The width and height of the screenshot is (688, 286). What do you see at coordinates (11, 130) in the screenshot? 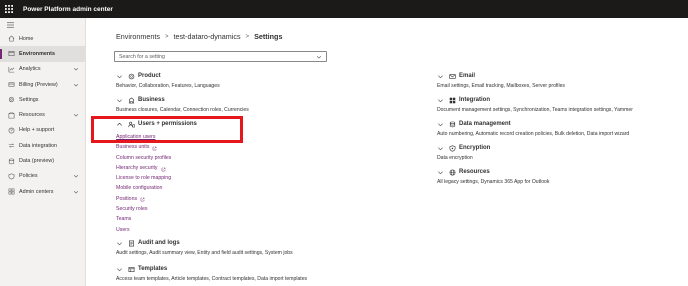
I see `help-icon` at bounding box center [11, 130].